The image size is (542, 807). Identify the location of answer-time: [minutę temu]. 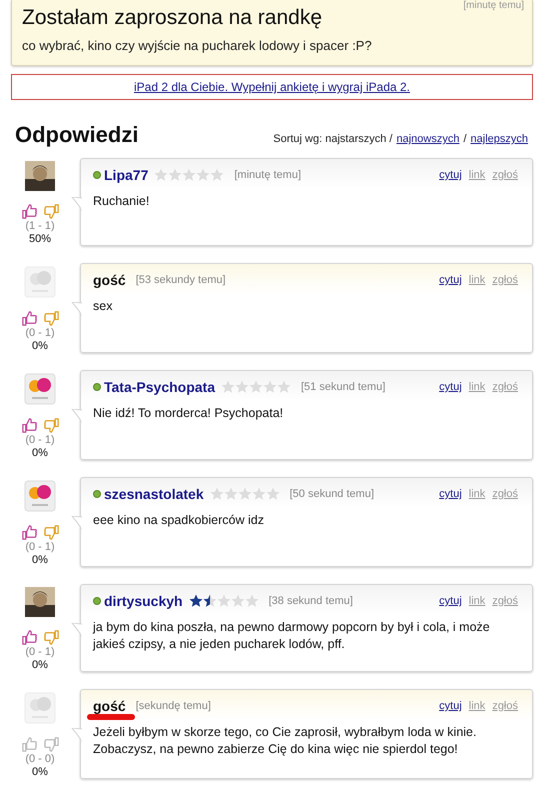
(267, 175).